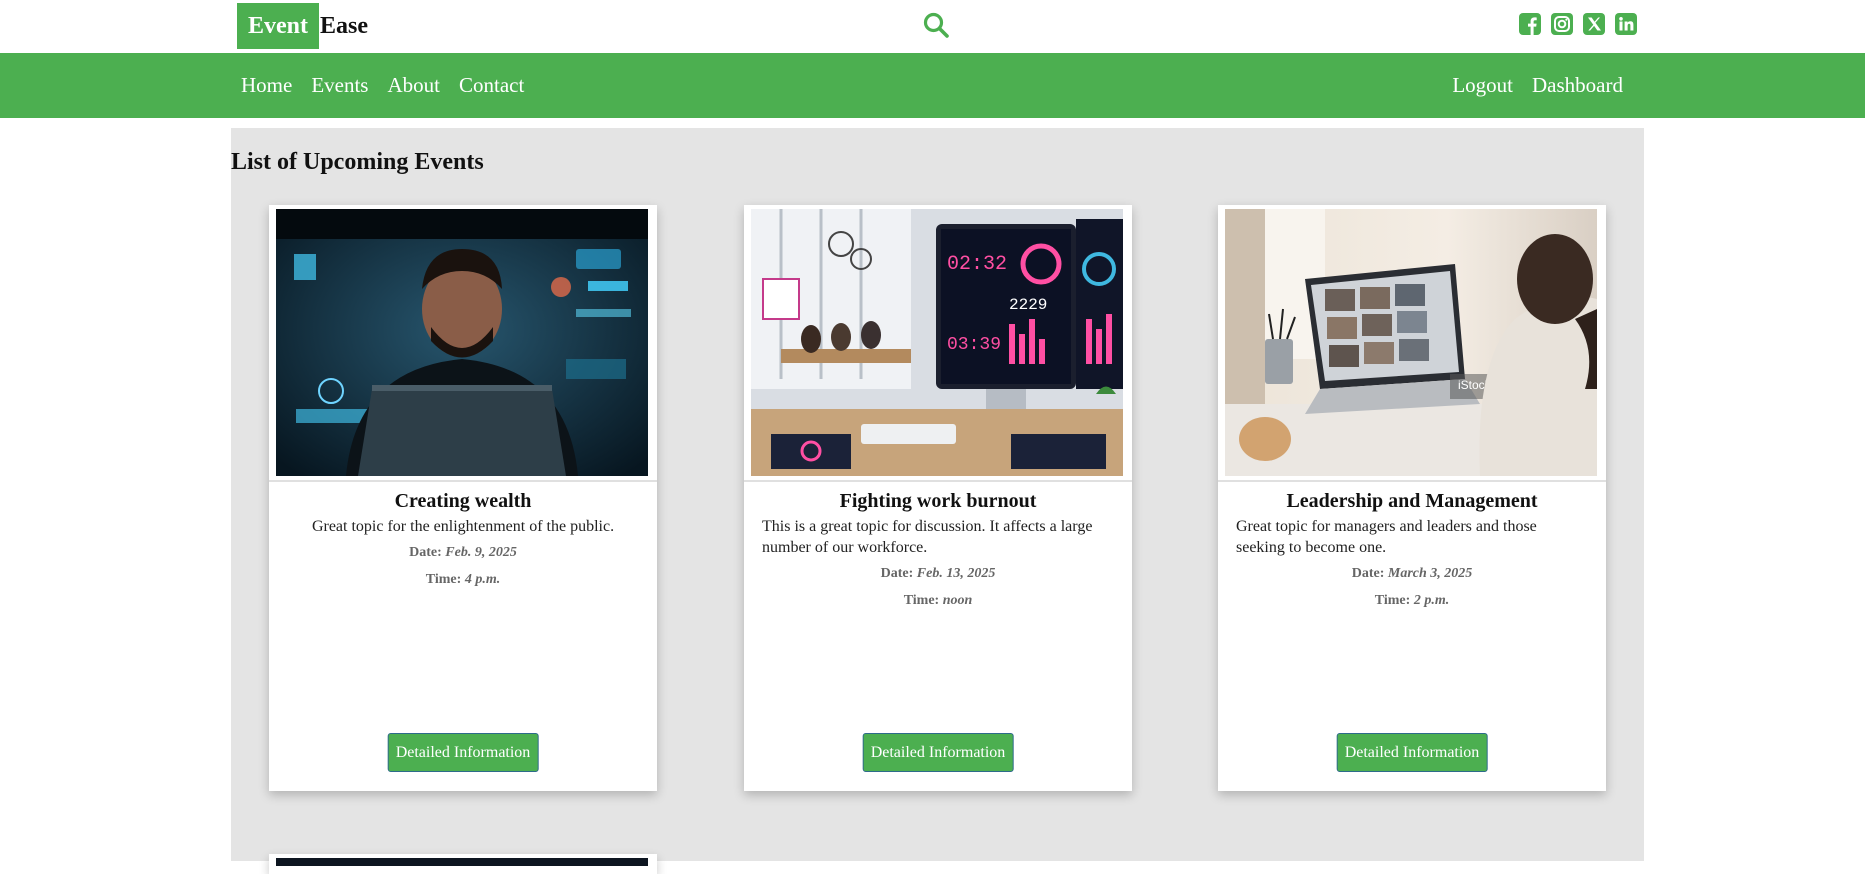  What do you see at coordinates (344, 25) in the screenshot?
I see `brand-logo-text: Ease` at bounding box center [344, 25].